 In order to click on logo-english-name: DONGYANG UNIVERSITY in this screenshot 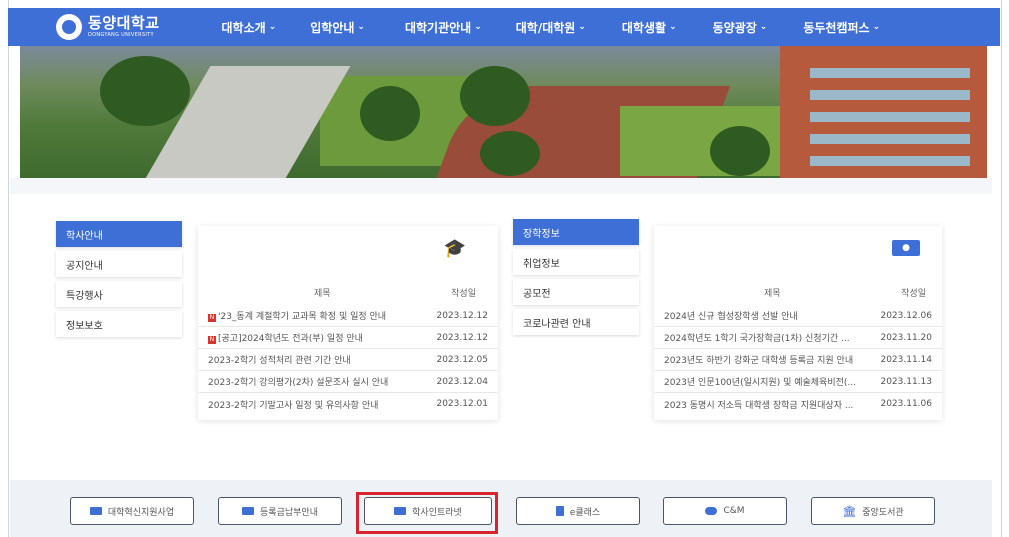, I will do `click(121, 35)`.